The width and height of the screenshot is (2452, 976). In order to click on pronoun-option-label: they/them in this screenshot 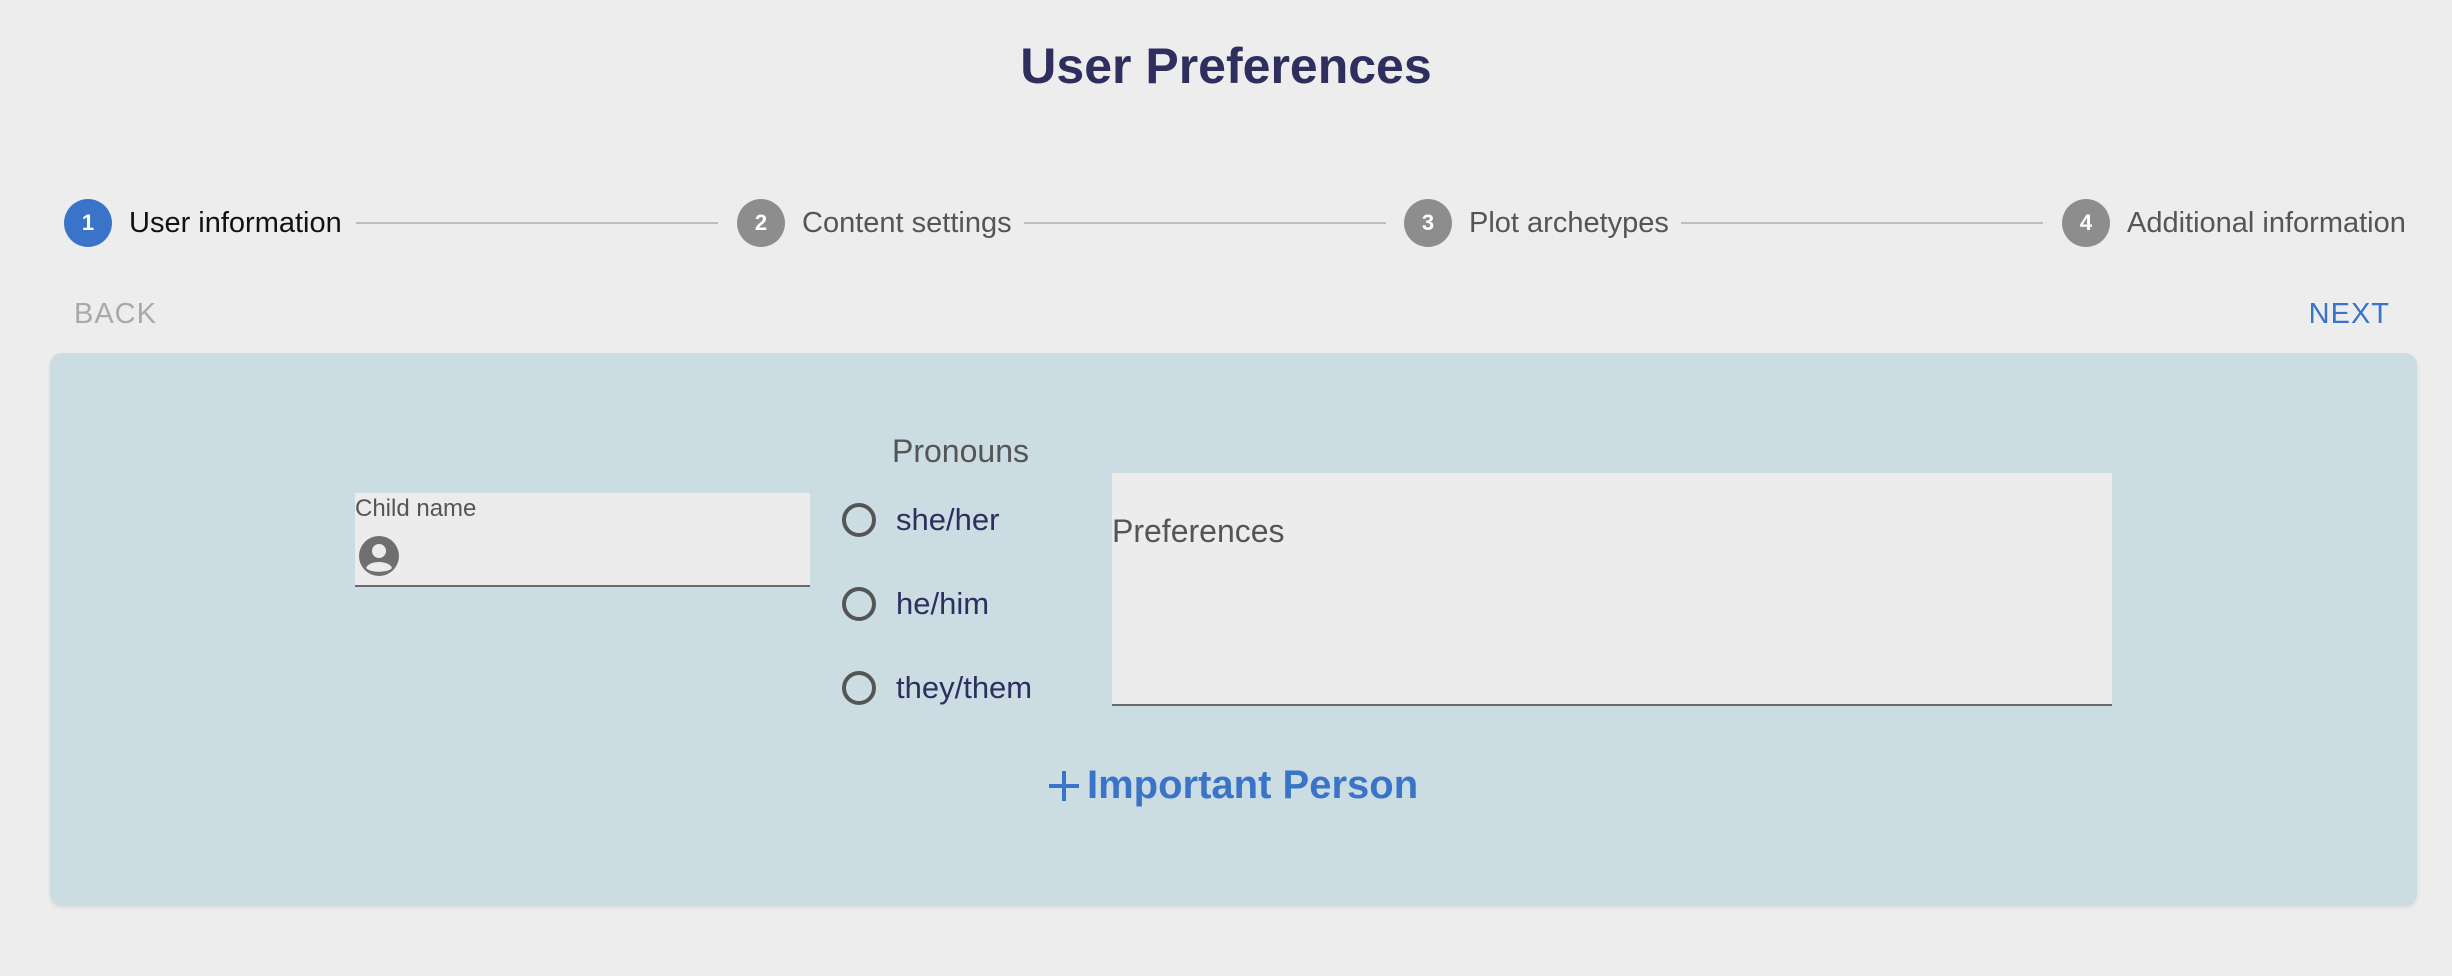, I will do `click(964, 687)`.